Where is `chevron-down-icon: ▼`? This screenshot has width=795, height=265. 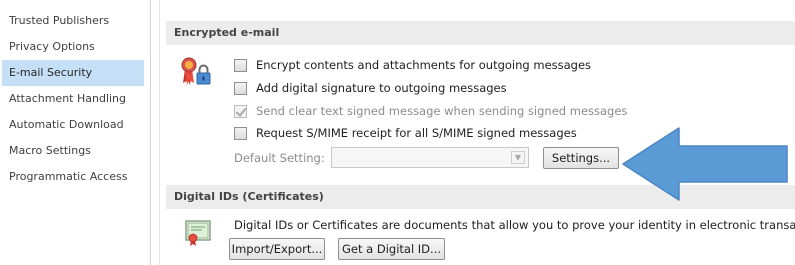 chevron-down-icon: ▼ is located at coordinates (518, 157).